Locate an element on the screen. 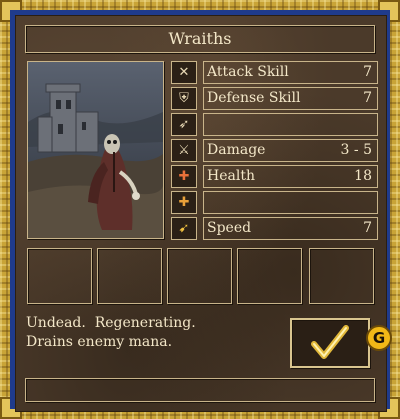 This screenshot has width=400, height=419. stat-row-attack: ✕ Attack Skill 7 is located at coordinates (274, 72).